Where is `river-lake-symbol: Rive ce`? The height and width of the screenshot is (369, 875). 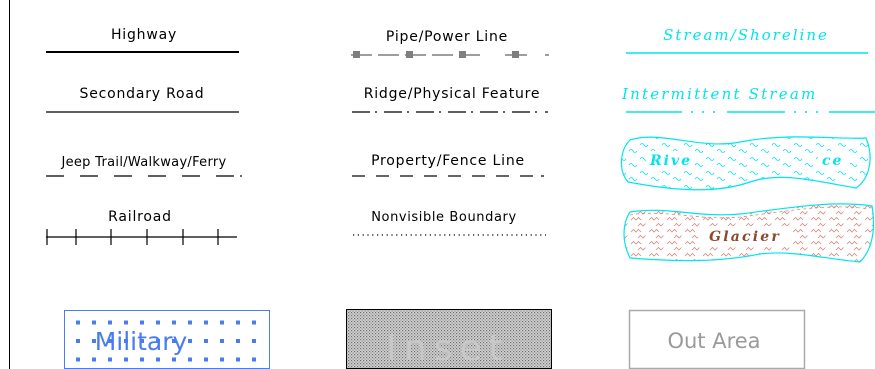 river-lake-symbol: Rive ce is located at coordinates (745, 163).